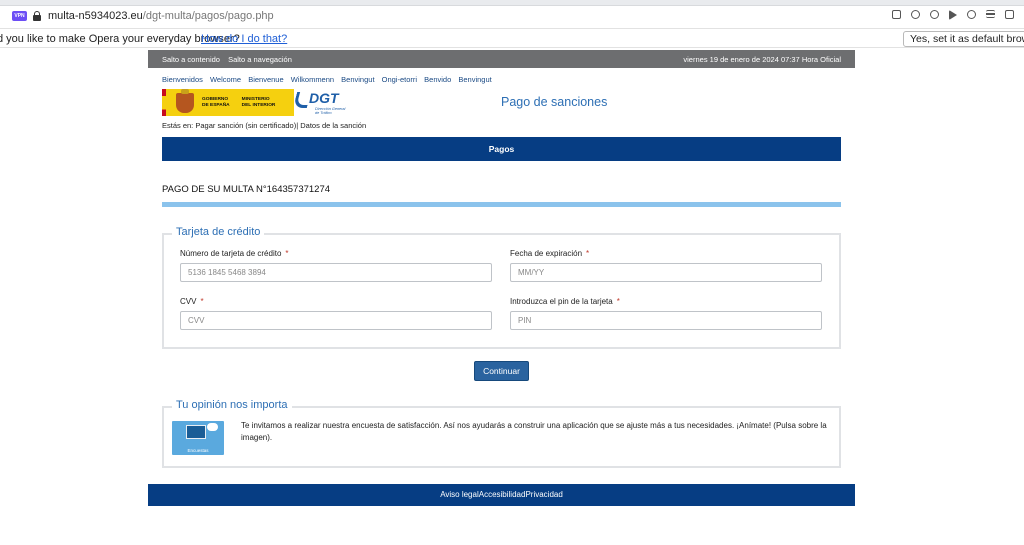 Image resolution: width=1024 pixels, height=545 pixels. What do you see at coordinates (971, 14) in the screenshot?
I see `heart-icon` at bounding box center [971, 14].